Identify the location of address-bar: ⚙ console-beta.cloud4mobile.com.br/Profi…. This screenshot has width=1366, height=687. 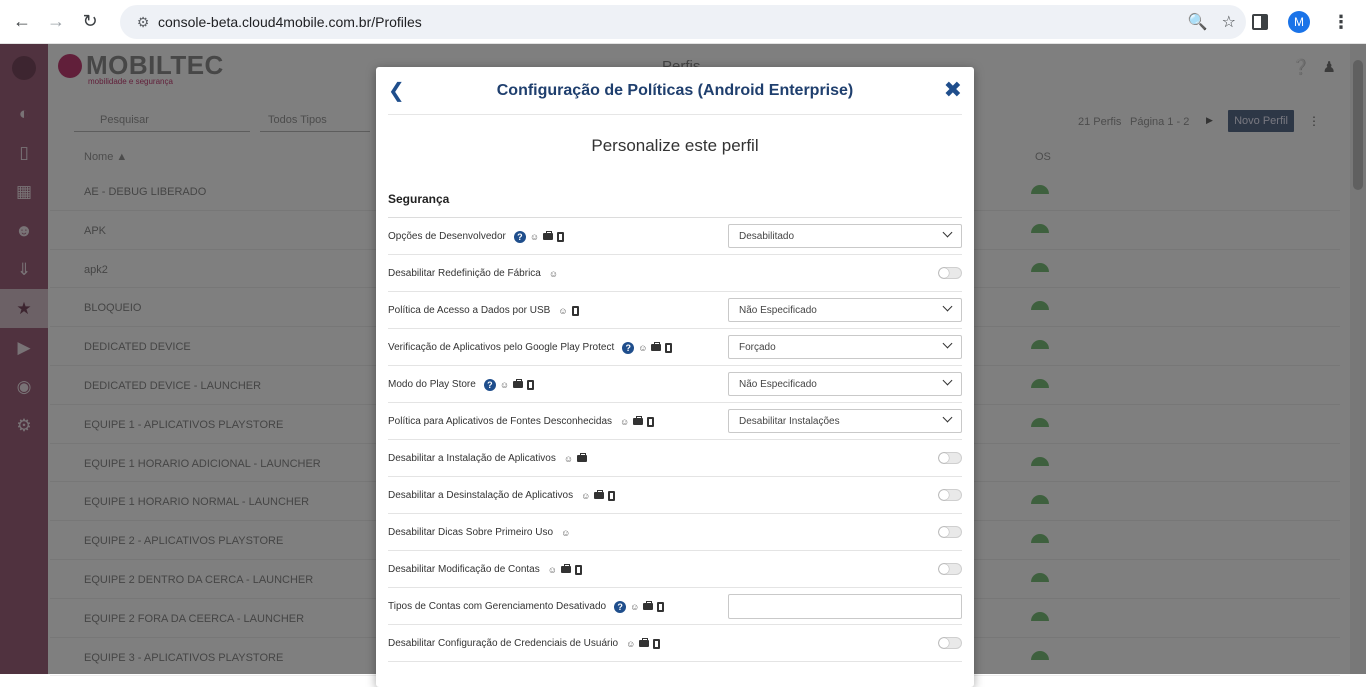
(683, 22).